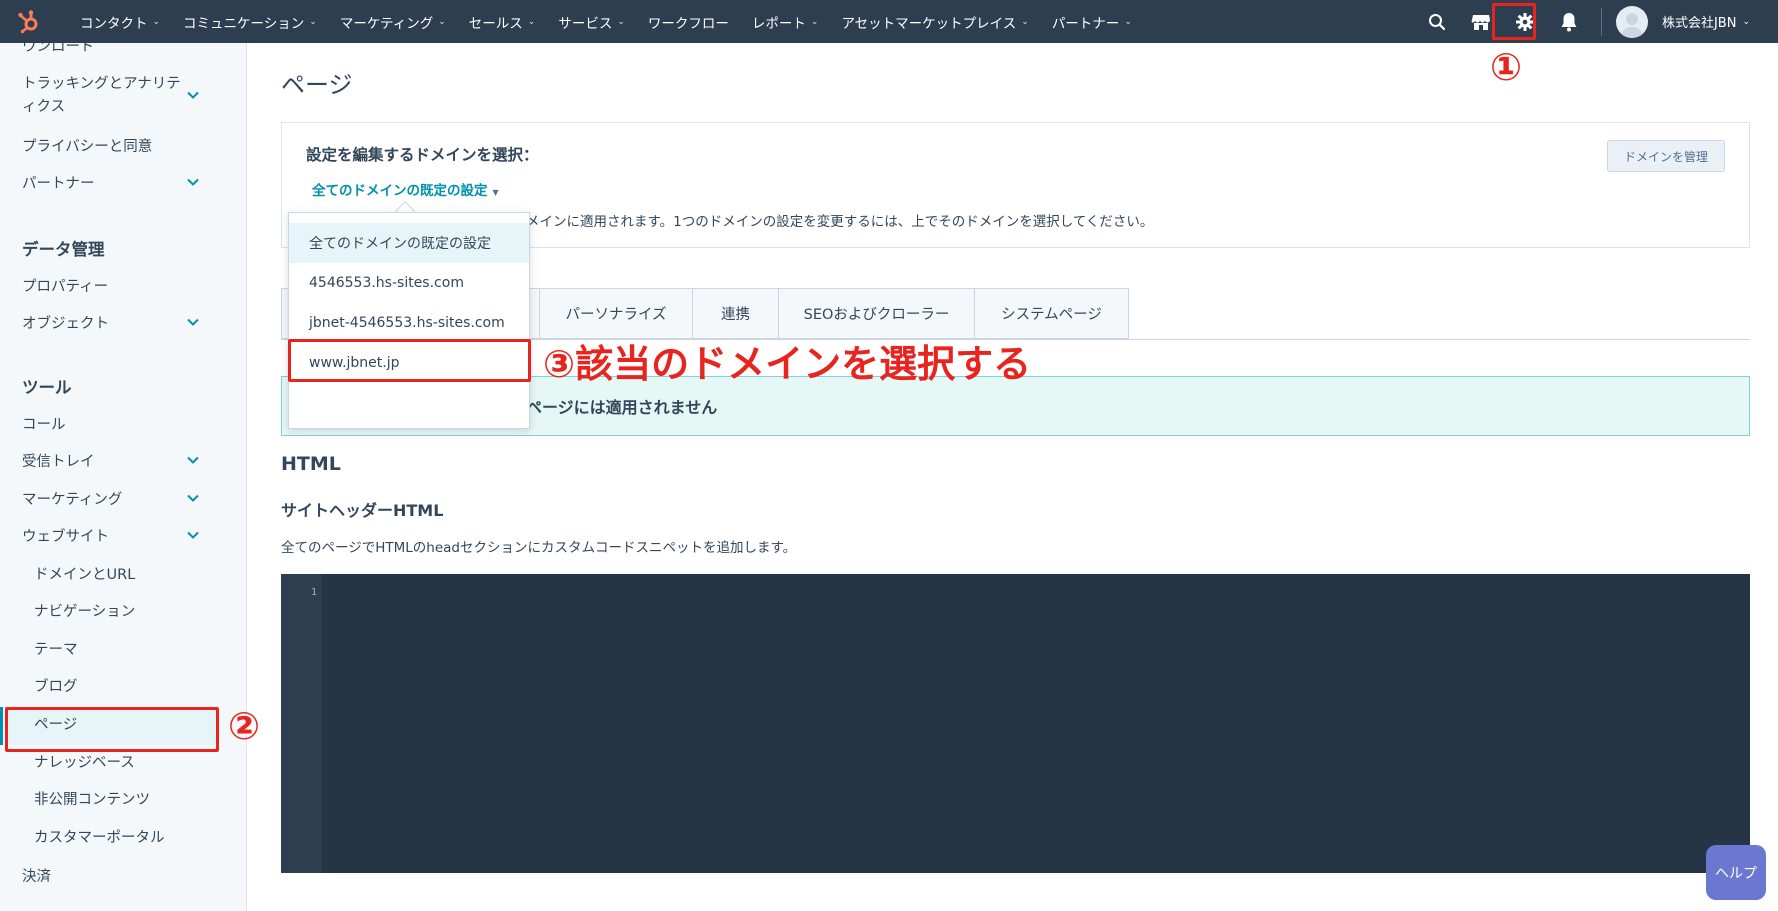 The width and height of the screenshot is (1778, 911). I want to click on nav-sales: セールス ⌄, so click(502, 22).